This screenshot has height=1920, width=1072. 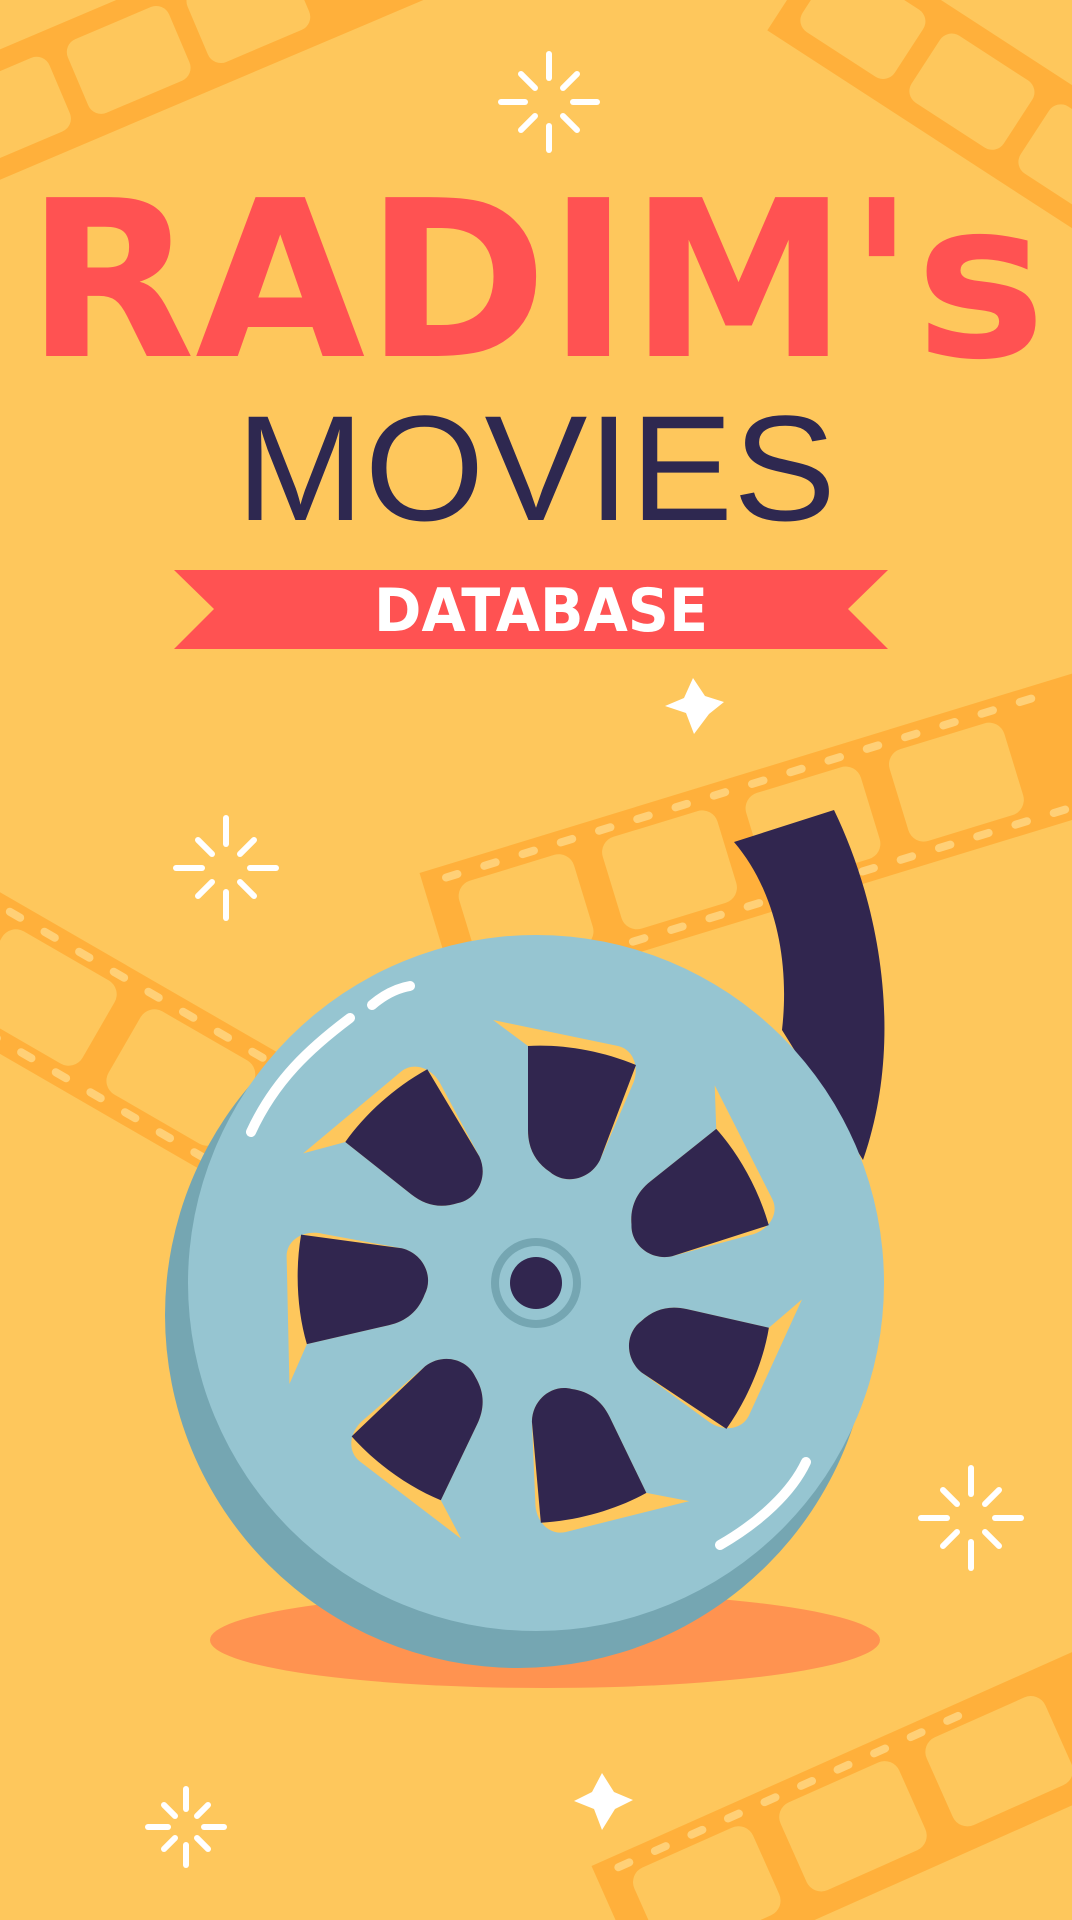 What do you see at coordinates (541, 611) in the screenshot?
I see `ribbon-label: DATABASE` at bounding box center [541, 611].